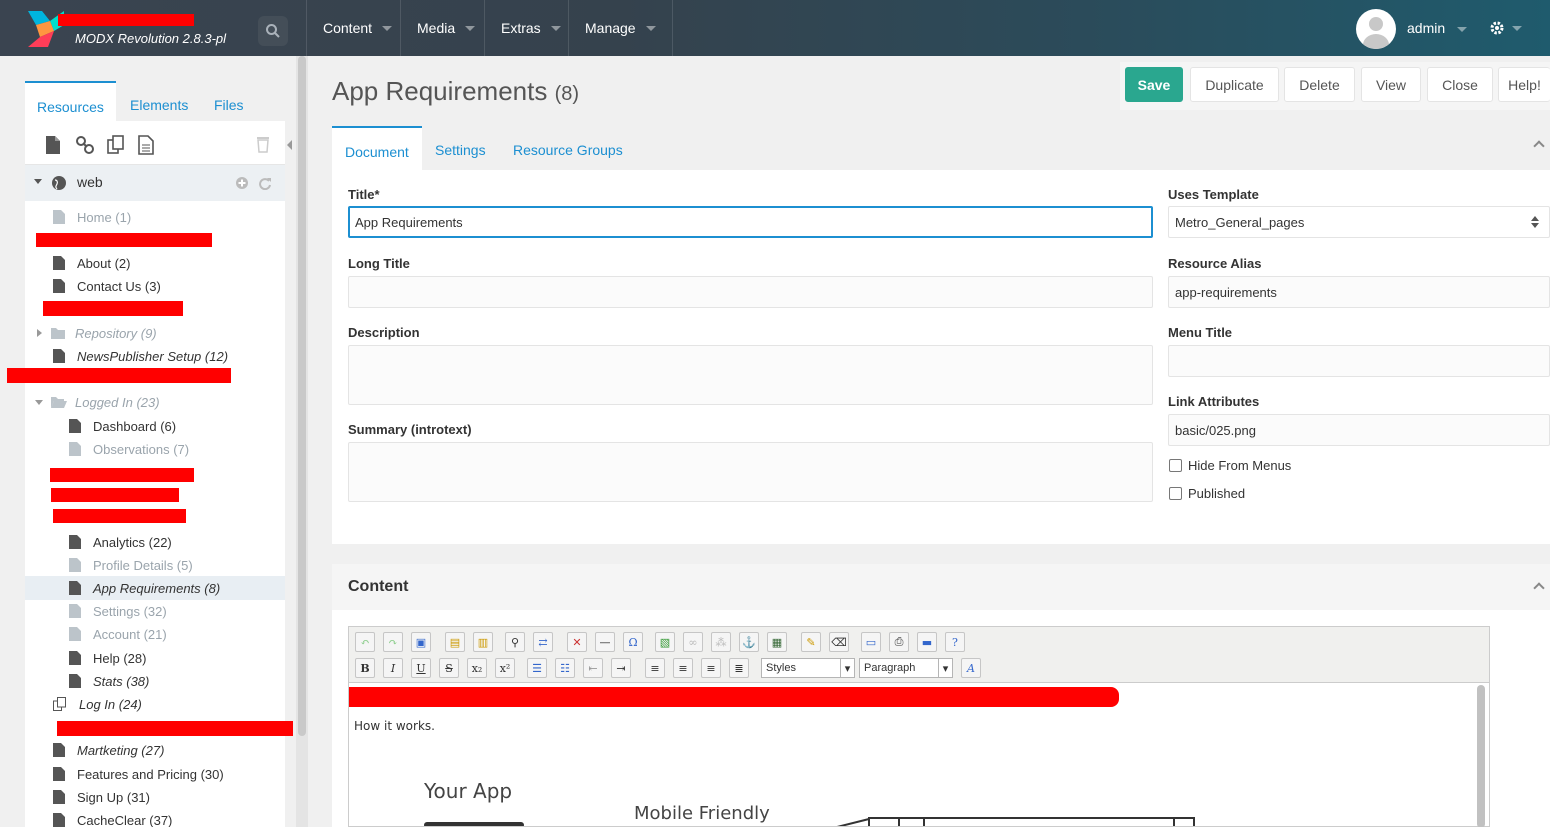 The height and width of the screenshot is (827, 1550). Describe the element at coordinates (955, 642) in the screenshot. I see `help-icon: ?` at that location.